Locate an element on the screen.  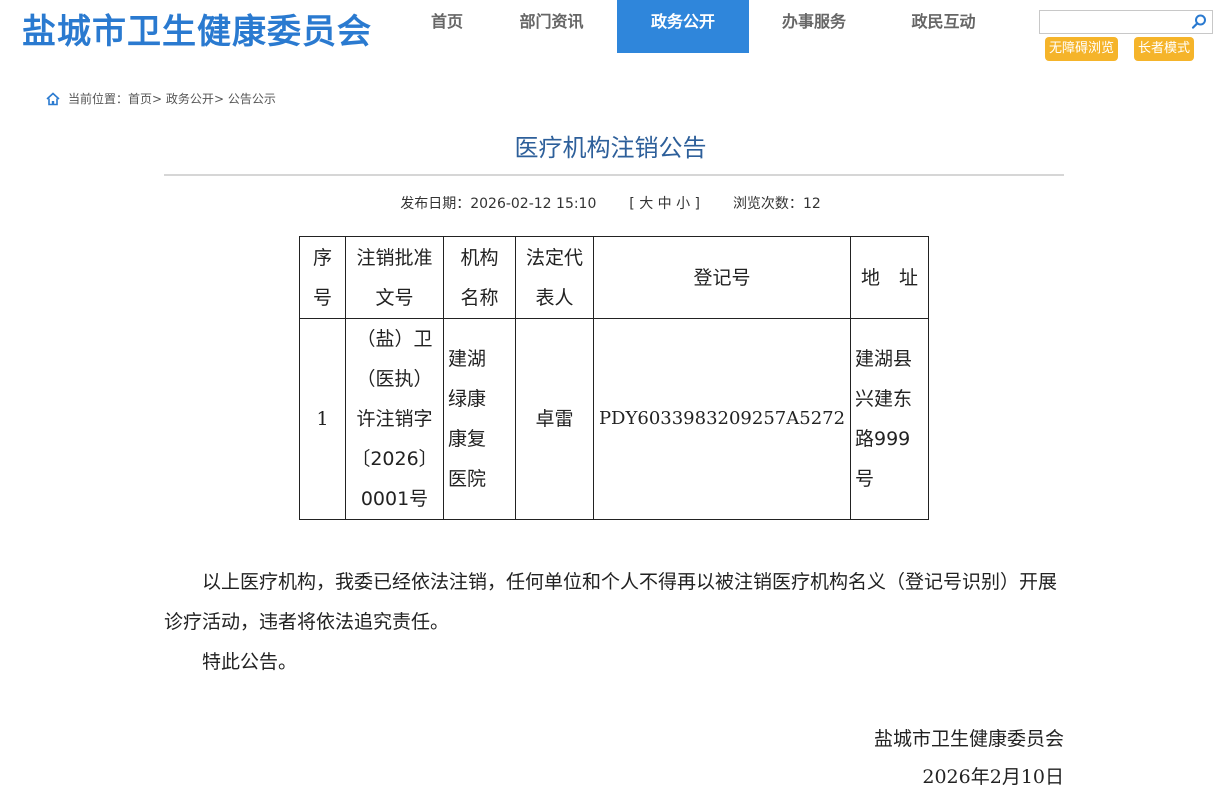
nav-item-interaction: 政民互动 is located at coordinates (943, 26).